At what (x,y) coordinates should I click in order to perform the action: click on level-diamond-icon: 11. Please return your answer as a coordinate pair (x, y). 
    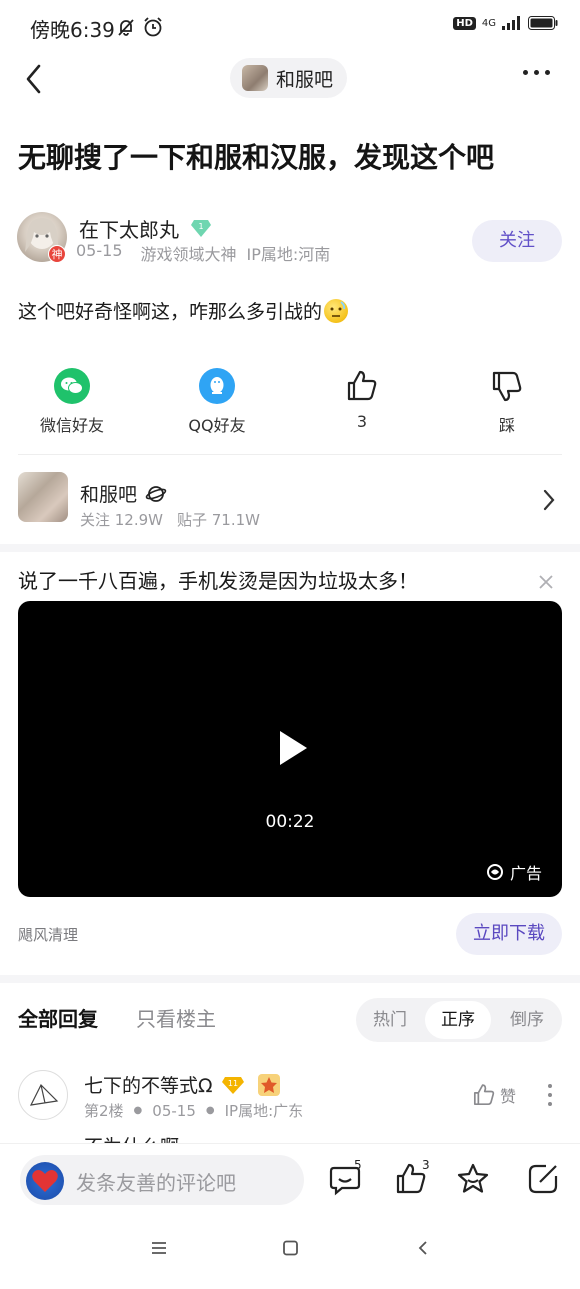
    Looking at the image, I should click on (232, 1085).